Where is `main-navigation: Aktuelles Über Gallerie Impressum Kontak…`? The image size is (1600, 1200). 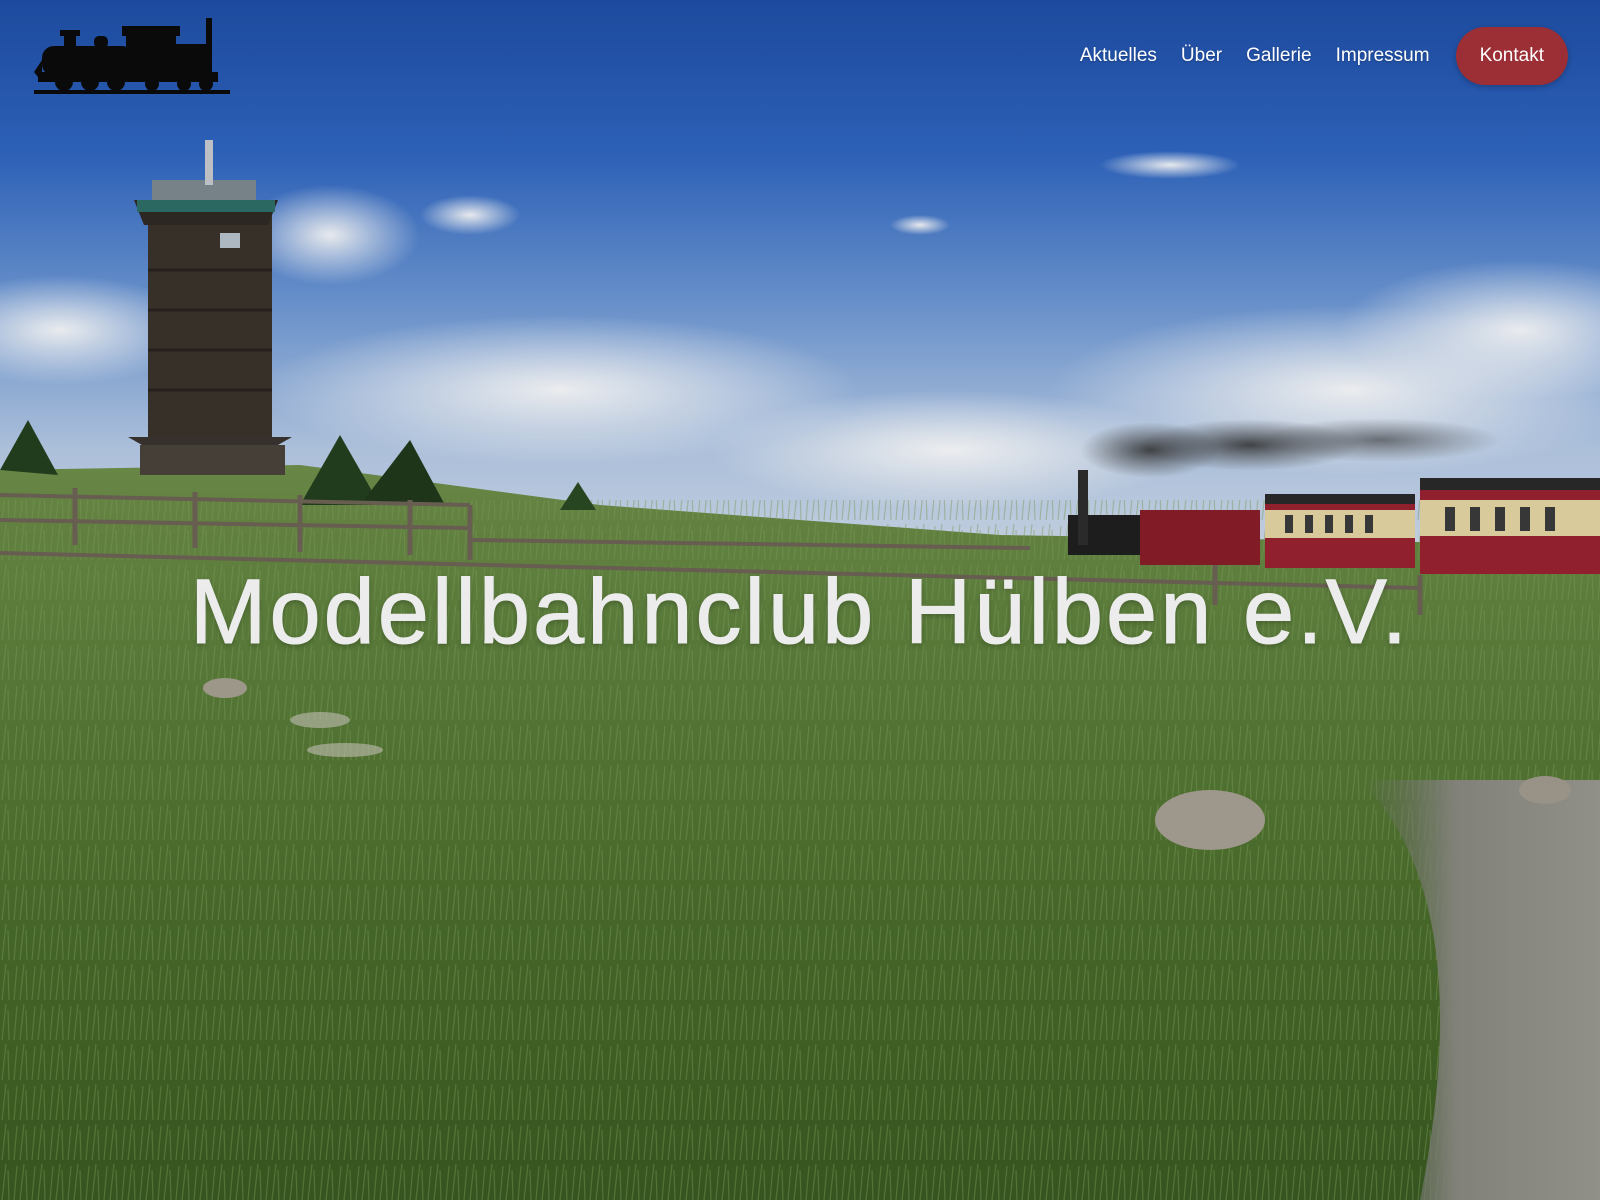
main-navigation: Aktuelles Über Gallerie Impressum Kontak… is located at coordinates (1318, 56).